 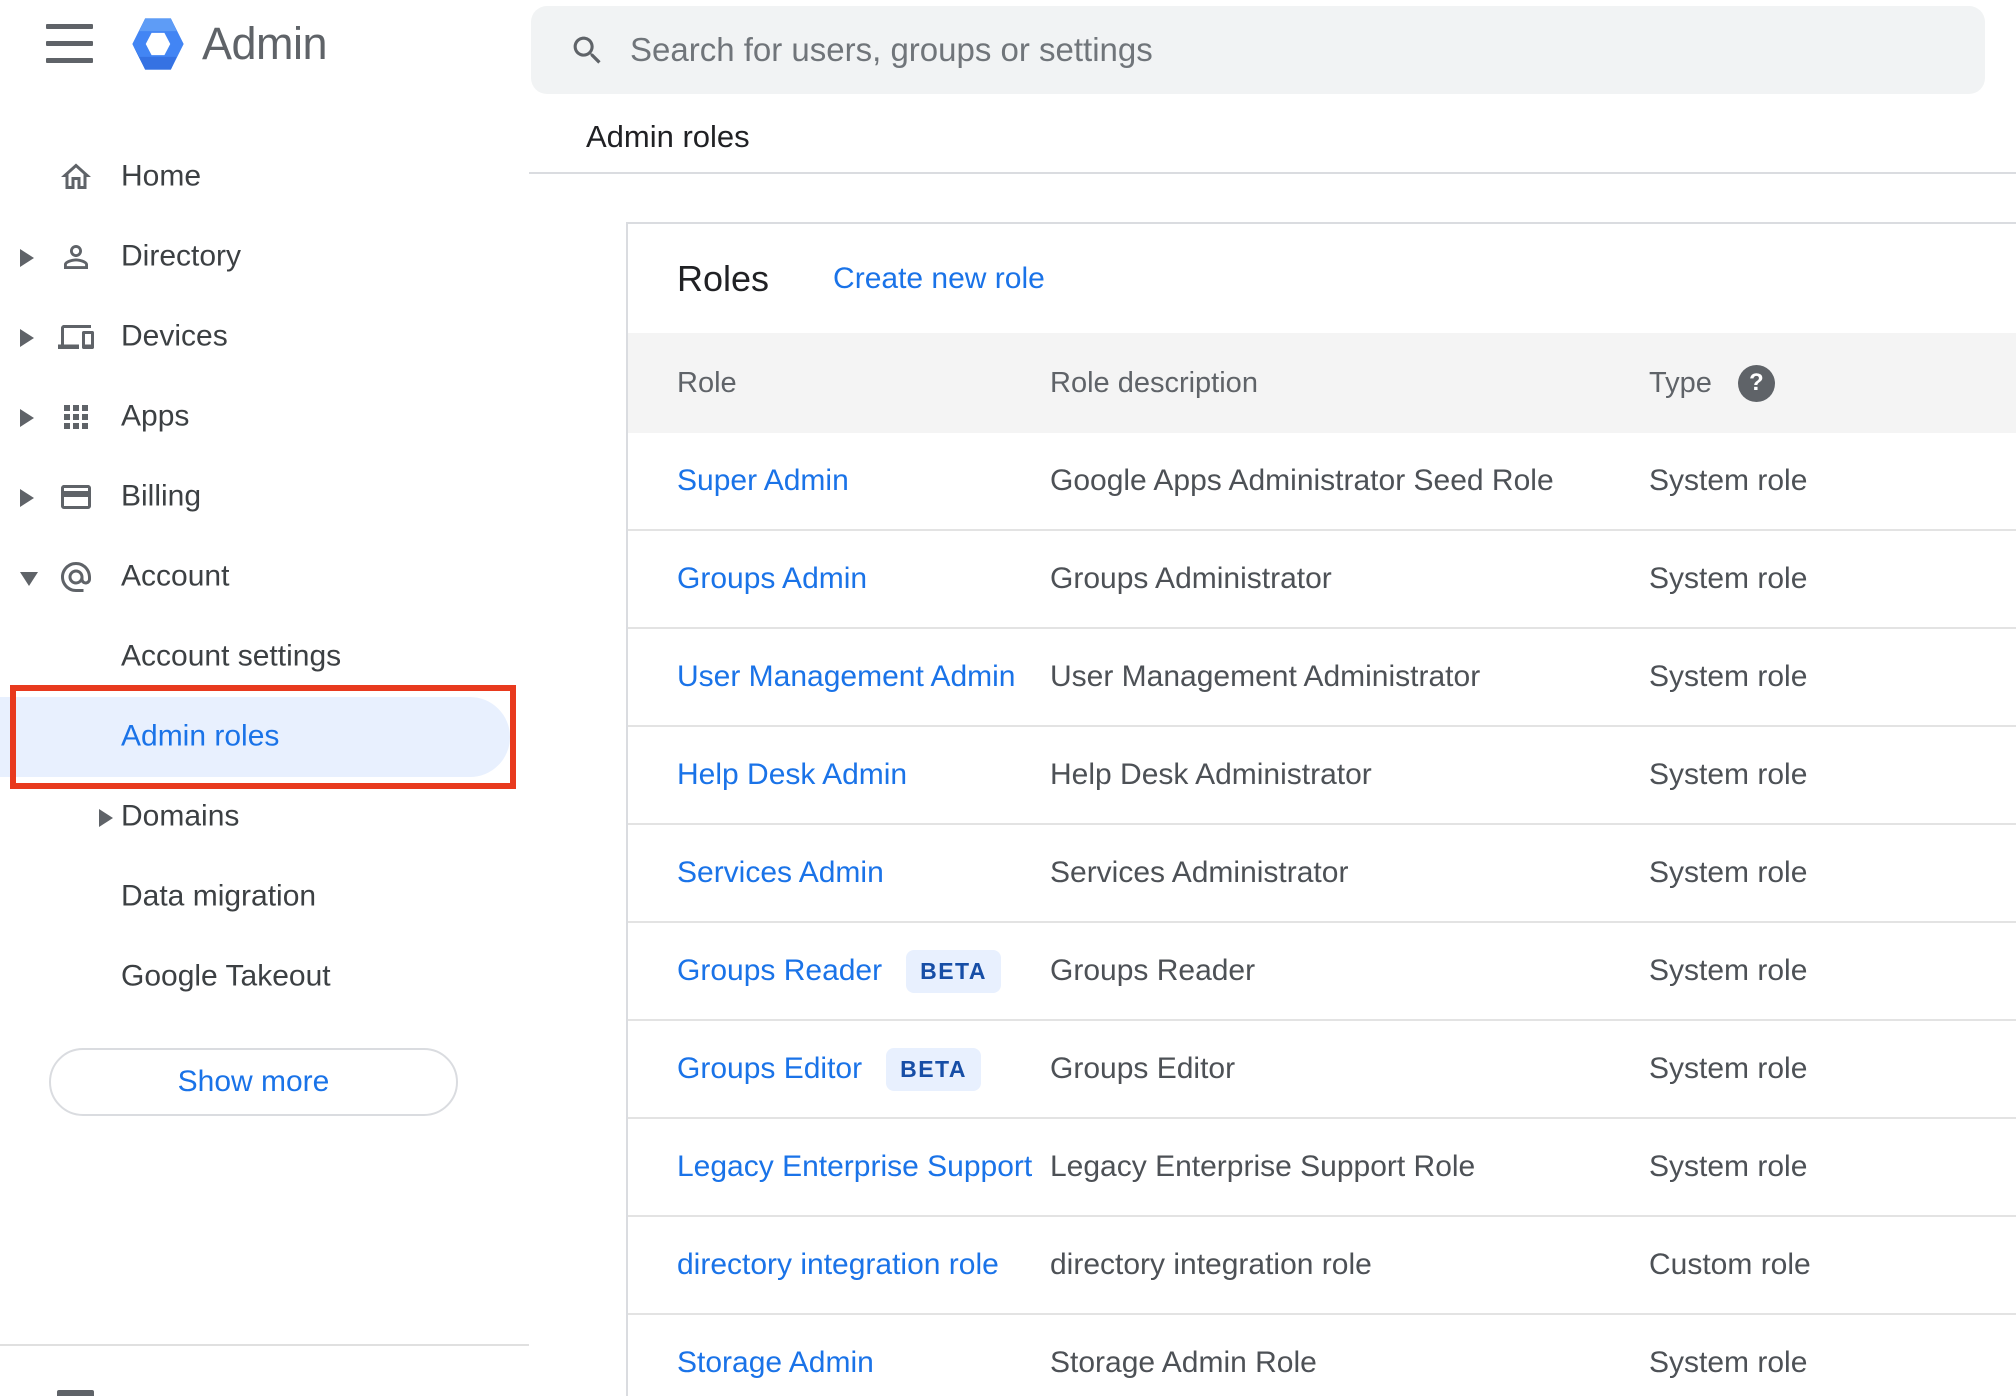 I want to click on role-description-cell: Storage Admin Role, so click(x=1183, y=1362).